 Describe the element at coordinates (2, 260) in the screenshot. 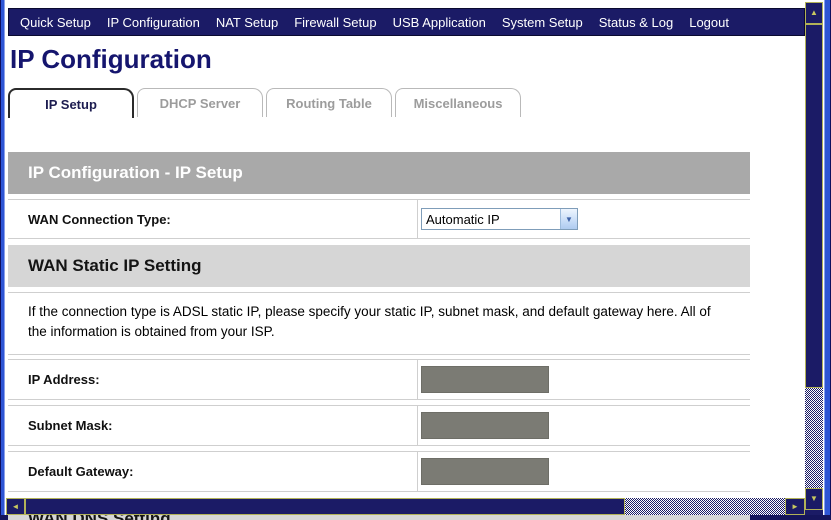

I see `window-left-border` at that location.